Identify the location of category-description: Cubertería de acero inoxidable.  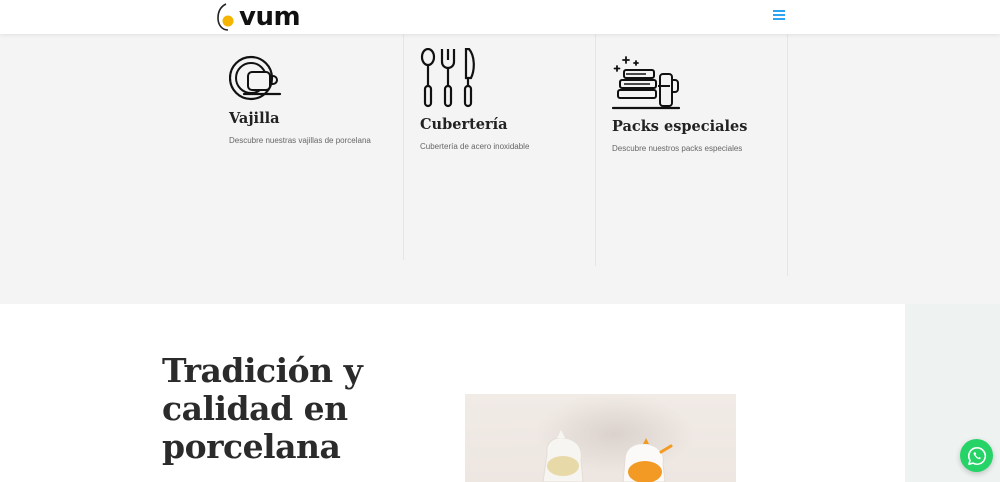
(475, 146).